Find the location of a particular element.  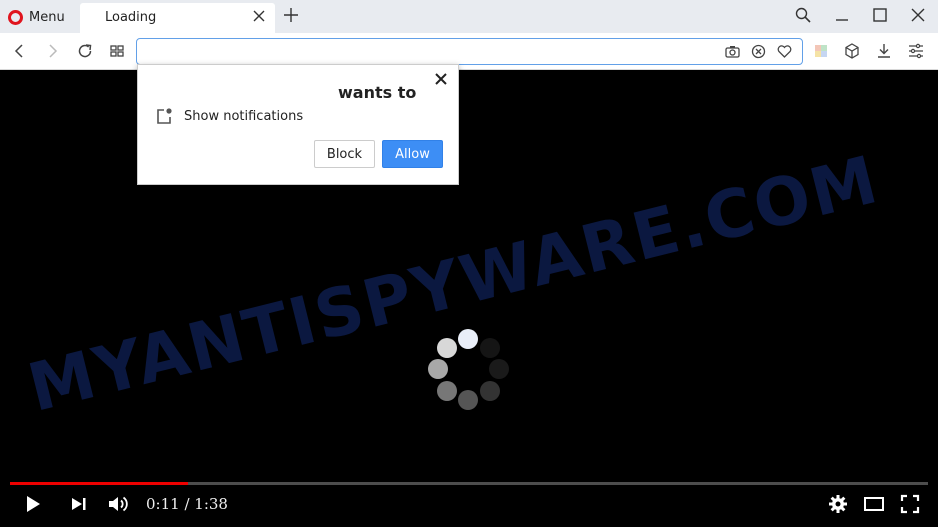

theater-mode-icon is located at coordinates (874, 504).